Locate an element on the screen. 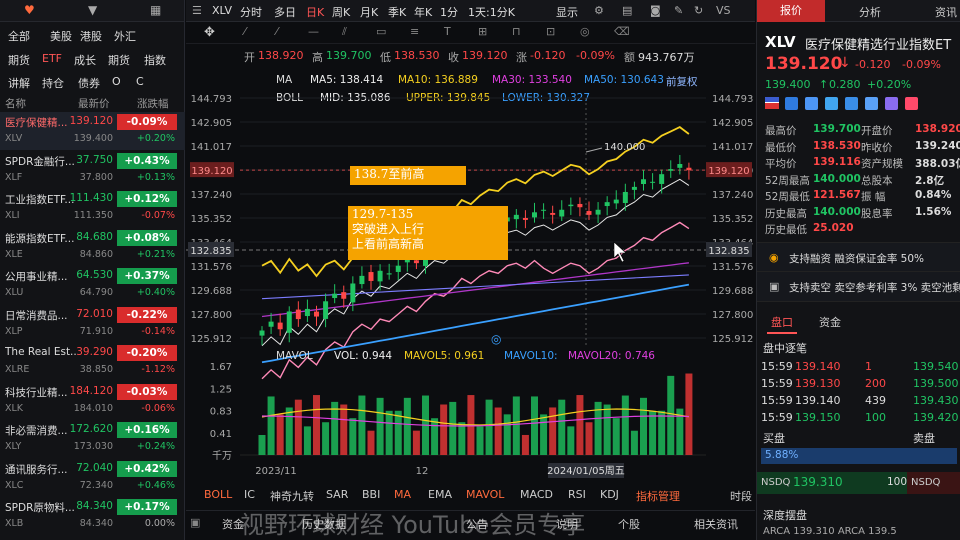  category-2-2: 成长 is located at coordinates (85, 60).